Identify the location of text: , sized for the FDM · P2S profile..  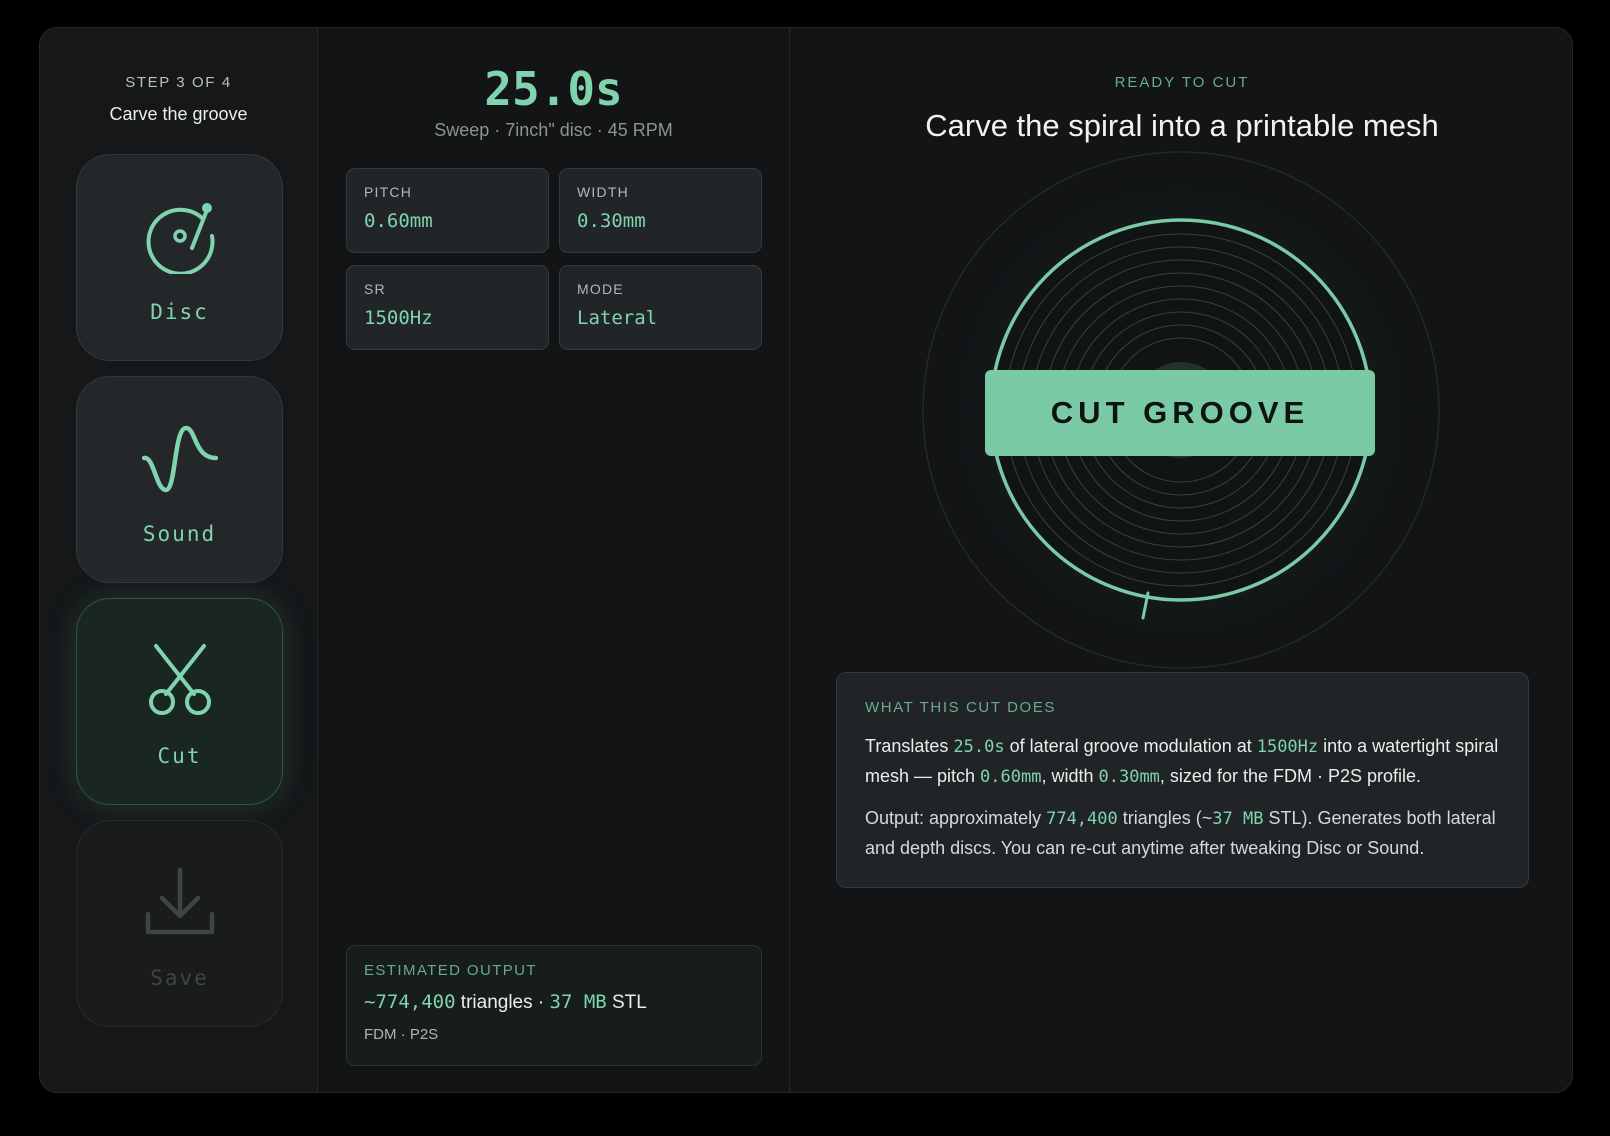
(1290, 776).